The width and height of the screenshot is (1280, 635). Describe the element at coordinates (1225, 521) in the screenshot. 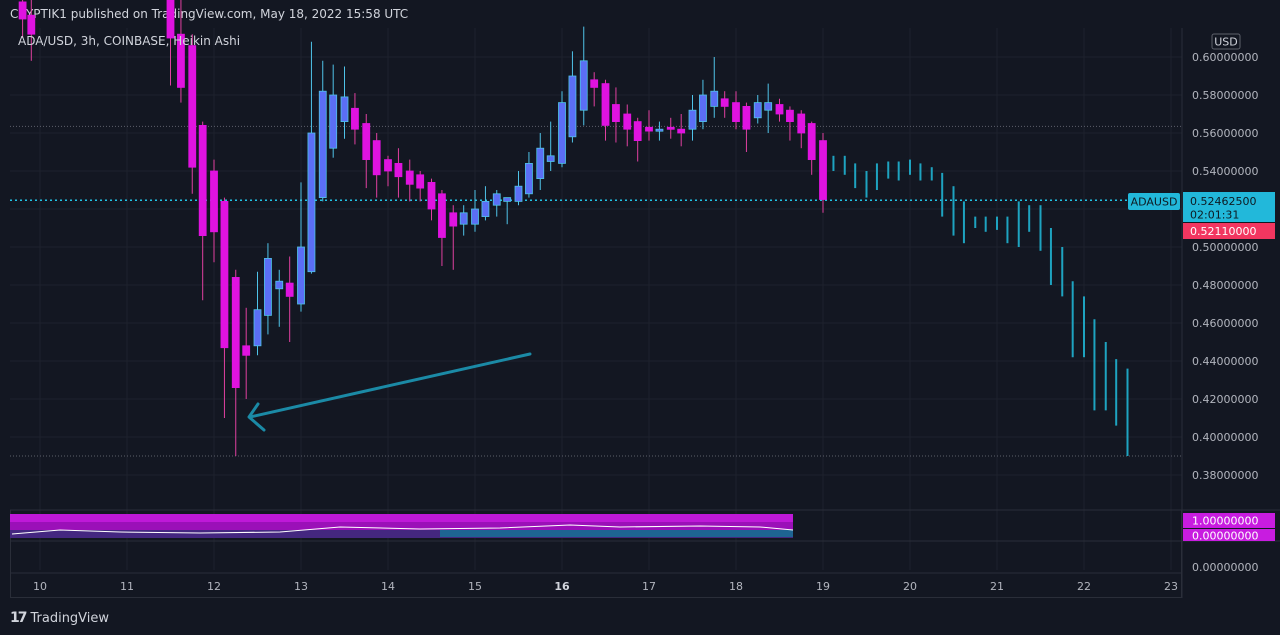

I see `osc-tick-label: 1.00000000` at that location.